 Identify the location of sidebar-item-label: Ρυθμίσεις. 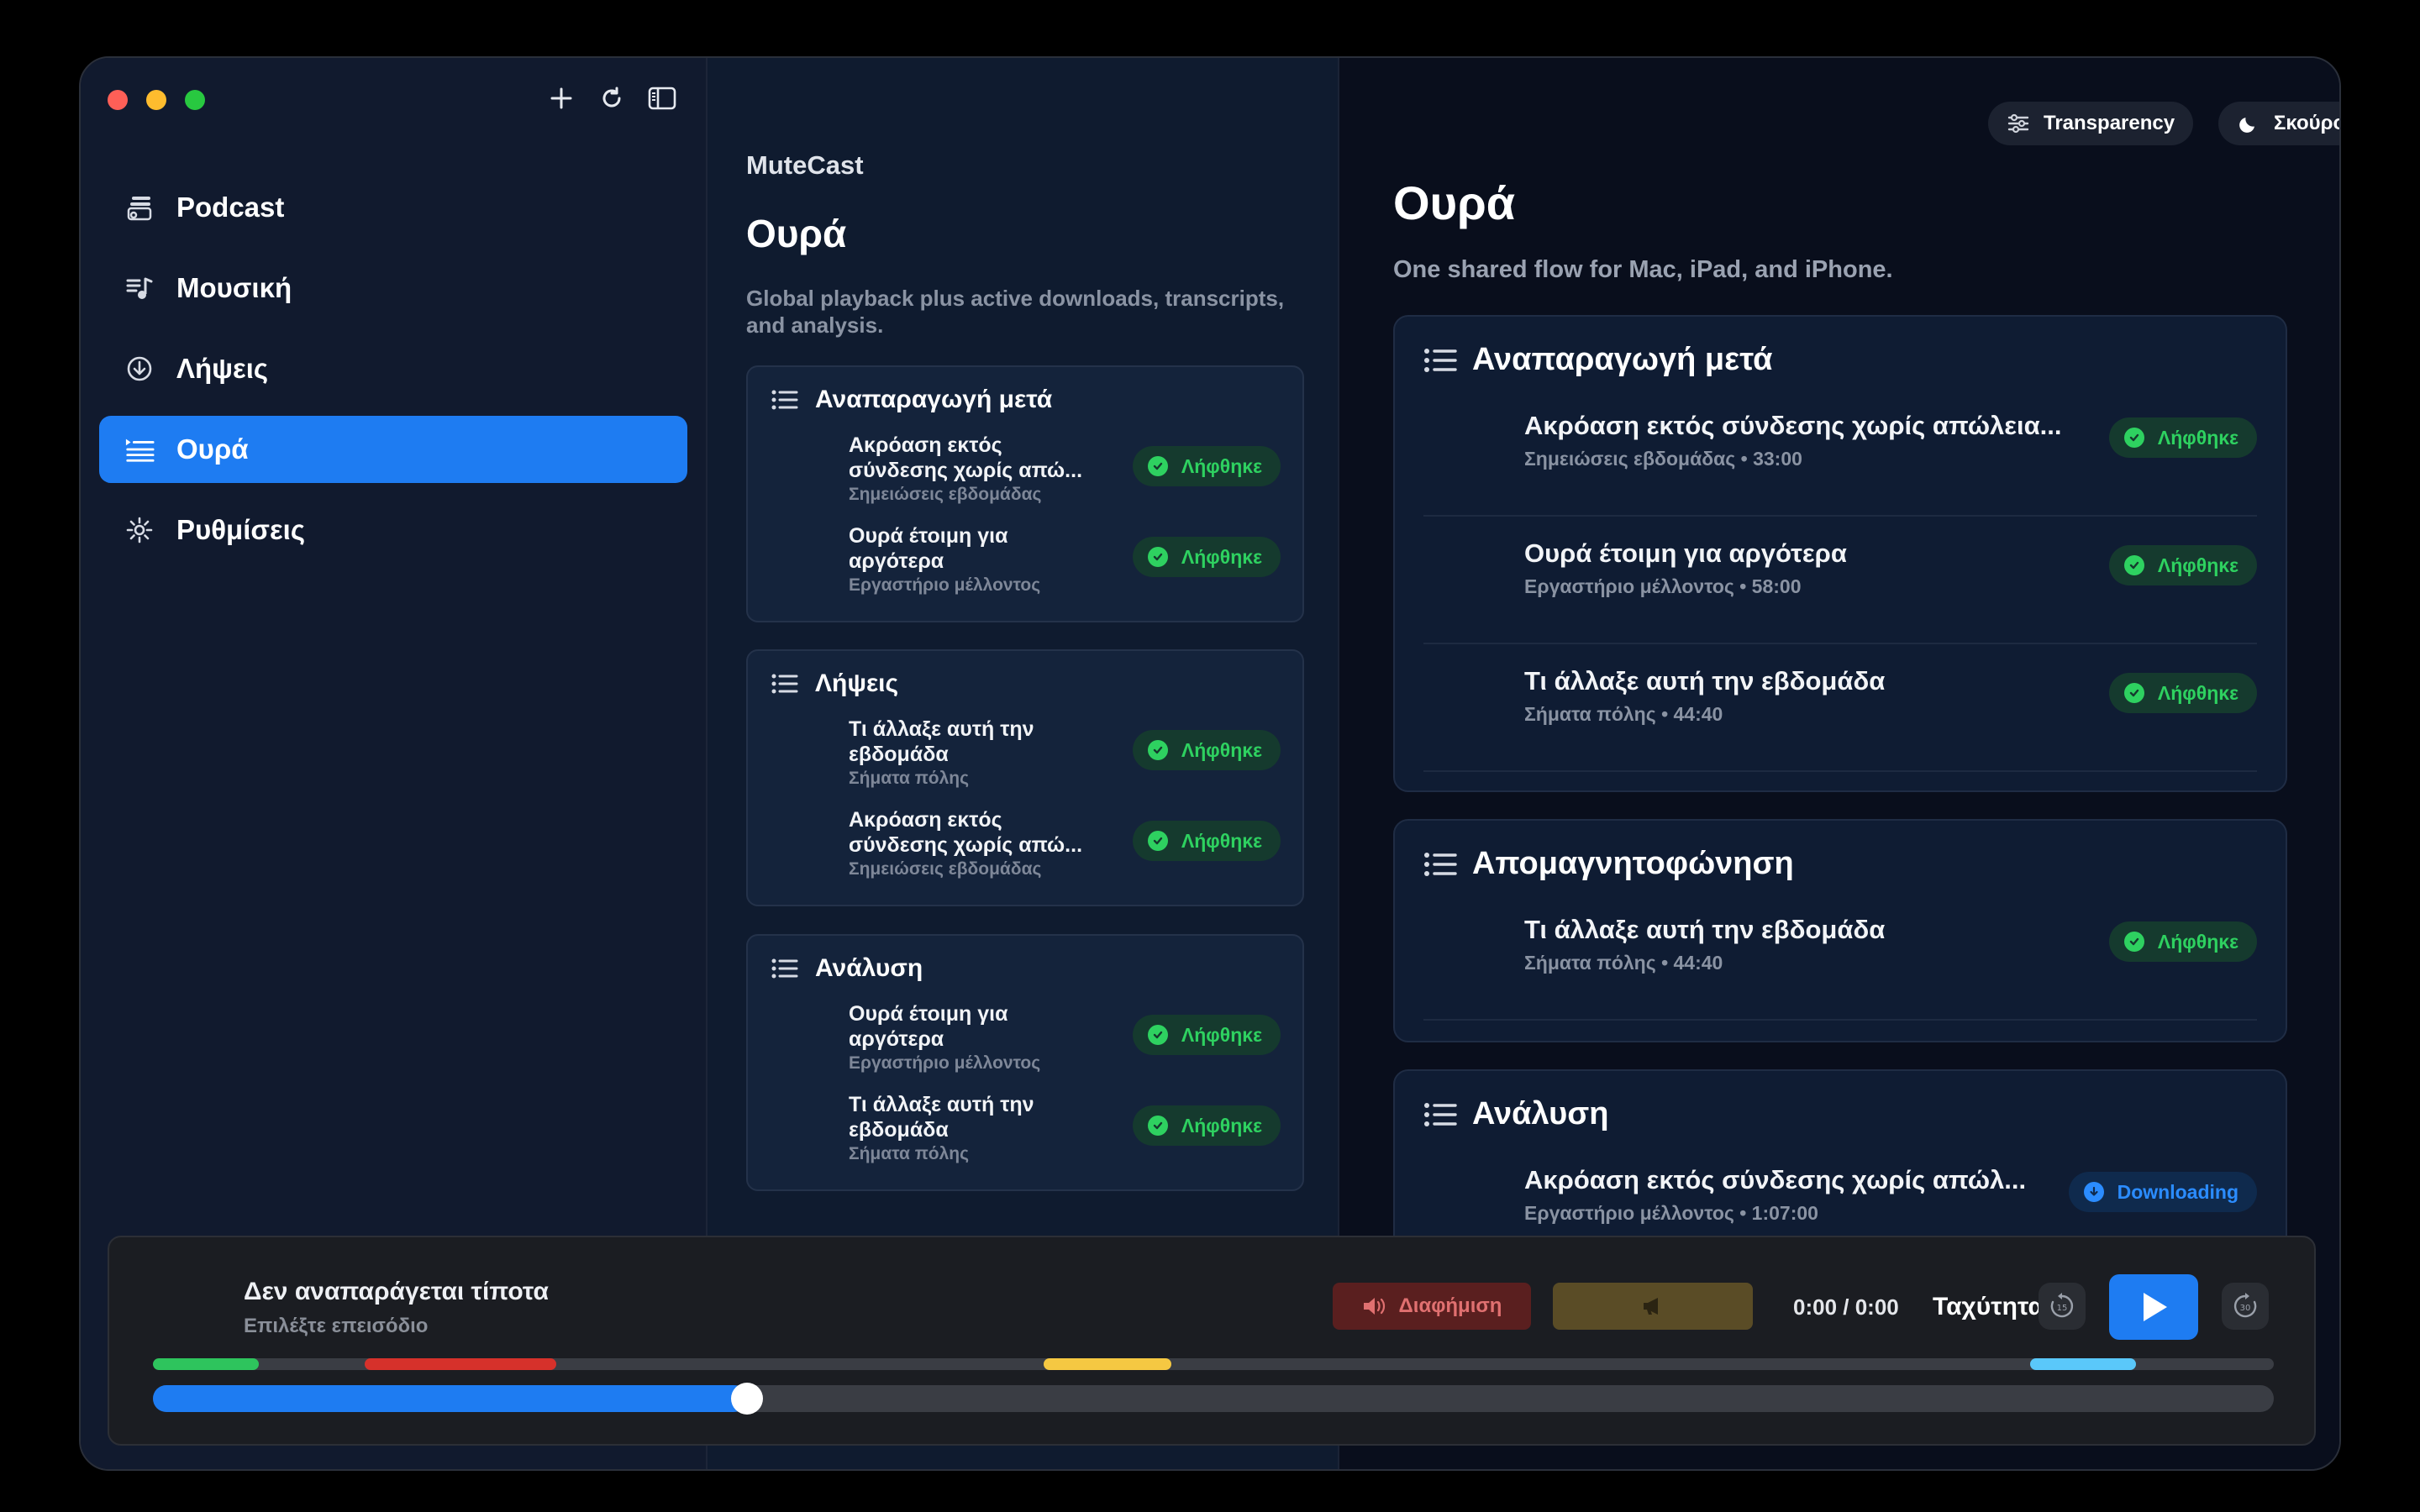
(240, 529).